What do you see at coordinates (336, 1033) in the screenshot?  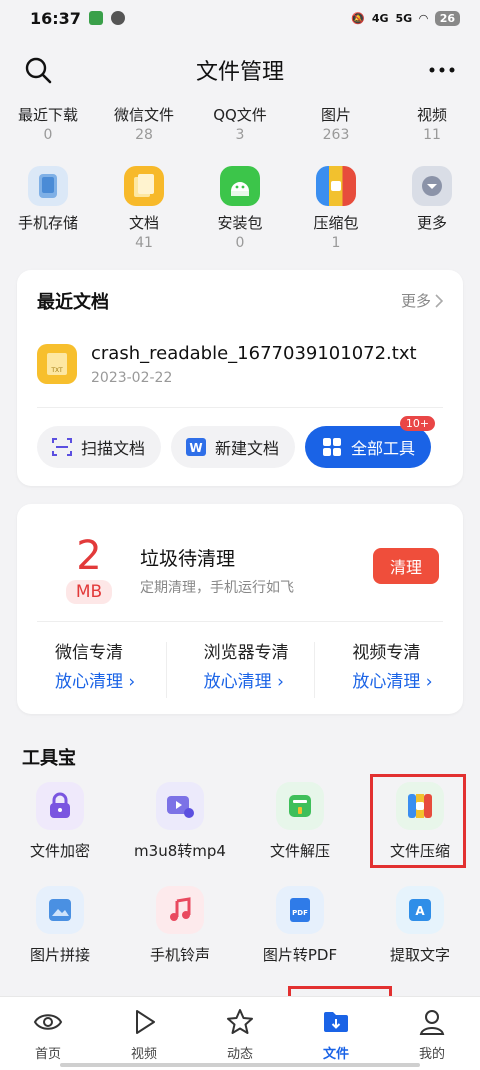 I see `nav-files: 文件` at bounding box center [336, 1033].